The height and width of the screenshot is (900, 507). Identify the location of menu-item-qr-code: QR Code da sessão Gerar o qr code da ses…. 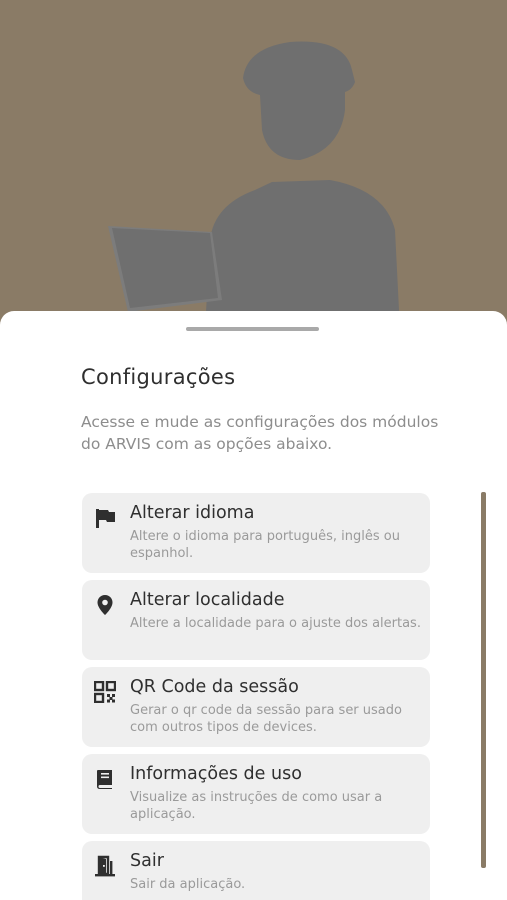
(256, 707).